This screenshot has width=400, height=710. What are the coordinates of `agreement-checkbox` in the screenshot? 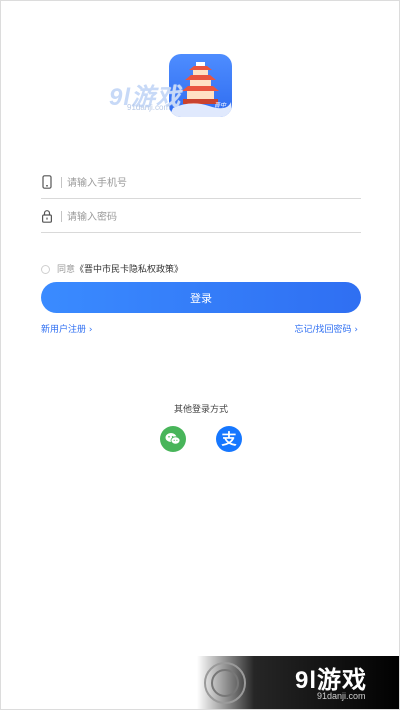 It's located at (45, 269).